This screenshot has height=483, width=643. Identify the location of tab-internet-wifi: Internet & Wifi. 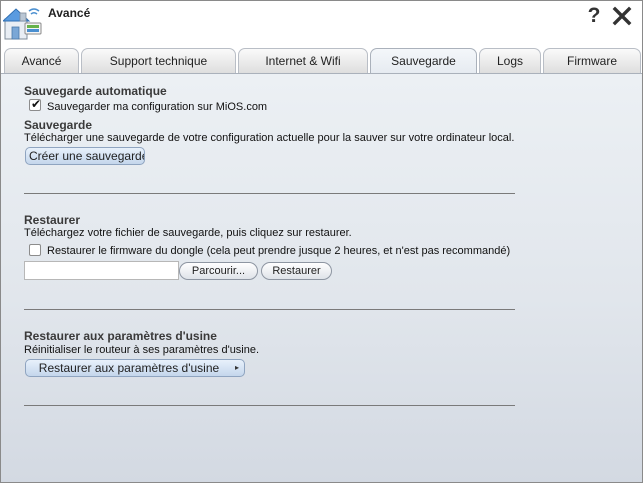
(303, 60).